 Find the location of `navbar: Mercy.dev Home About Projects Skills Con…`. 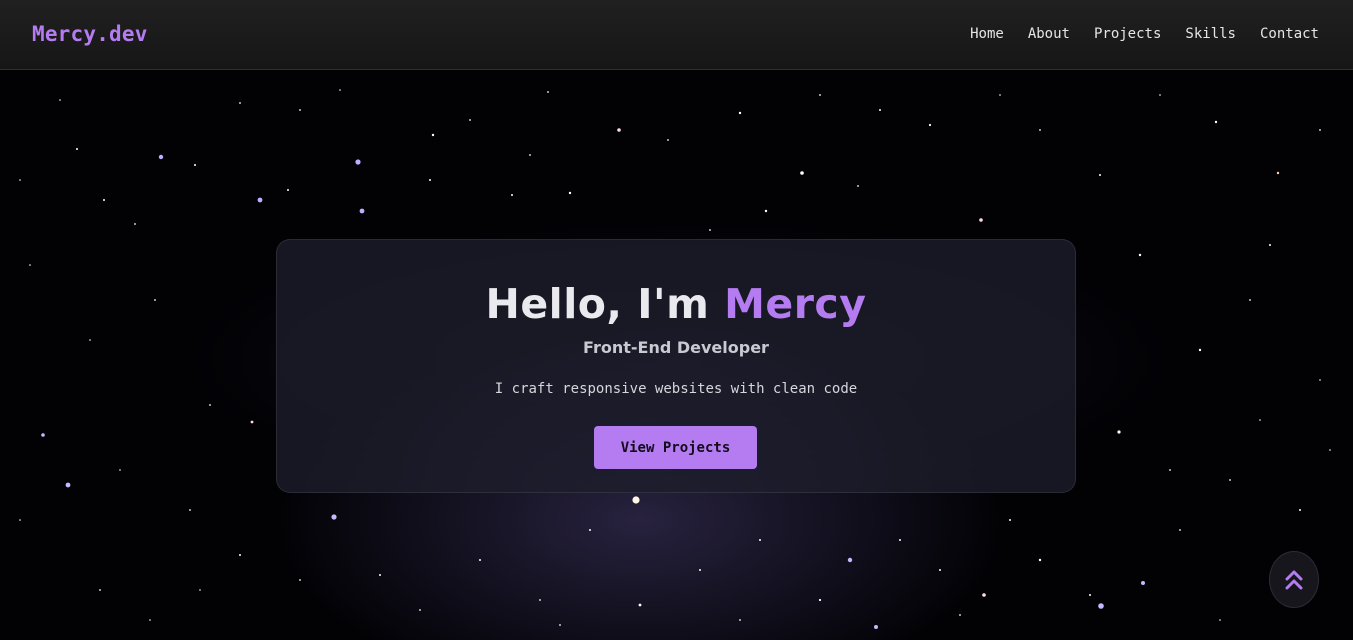

navbar: Mercy.dev Home About Projects Skills Con… is located at coordinates (676, 35).